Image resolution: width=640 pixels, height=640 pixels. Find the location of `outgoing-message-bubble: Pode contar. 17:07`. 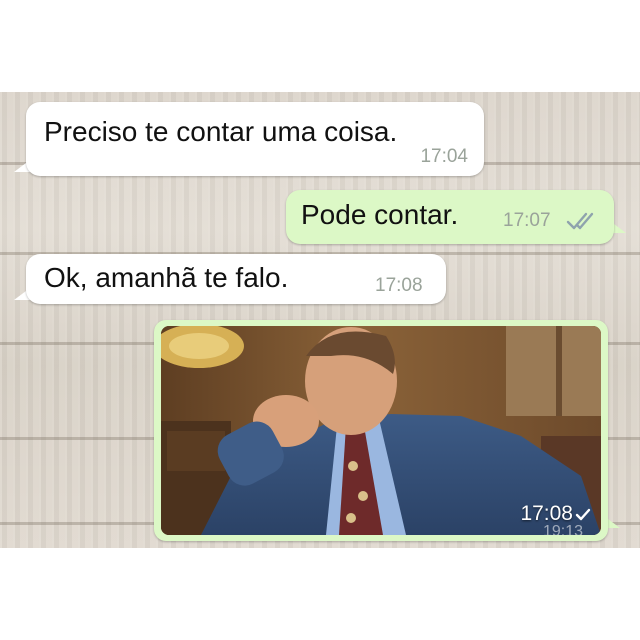

outgoing-message-bubble: Pode contar. 17:07 is located at coordinates (450, 217).